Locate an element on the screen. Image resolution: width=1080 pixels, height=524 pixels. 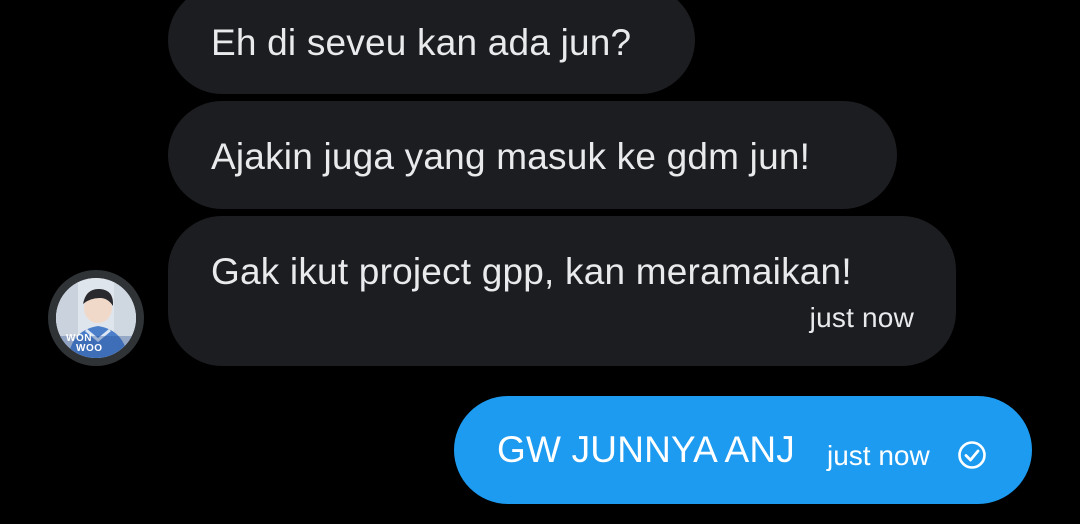
received-message: Eh di seveu kan ada jun? is located at coordinates (431, 47).